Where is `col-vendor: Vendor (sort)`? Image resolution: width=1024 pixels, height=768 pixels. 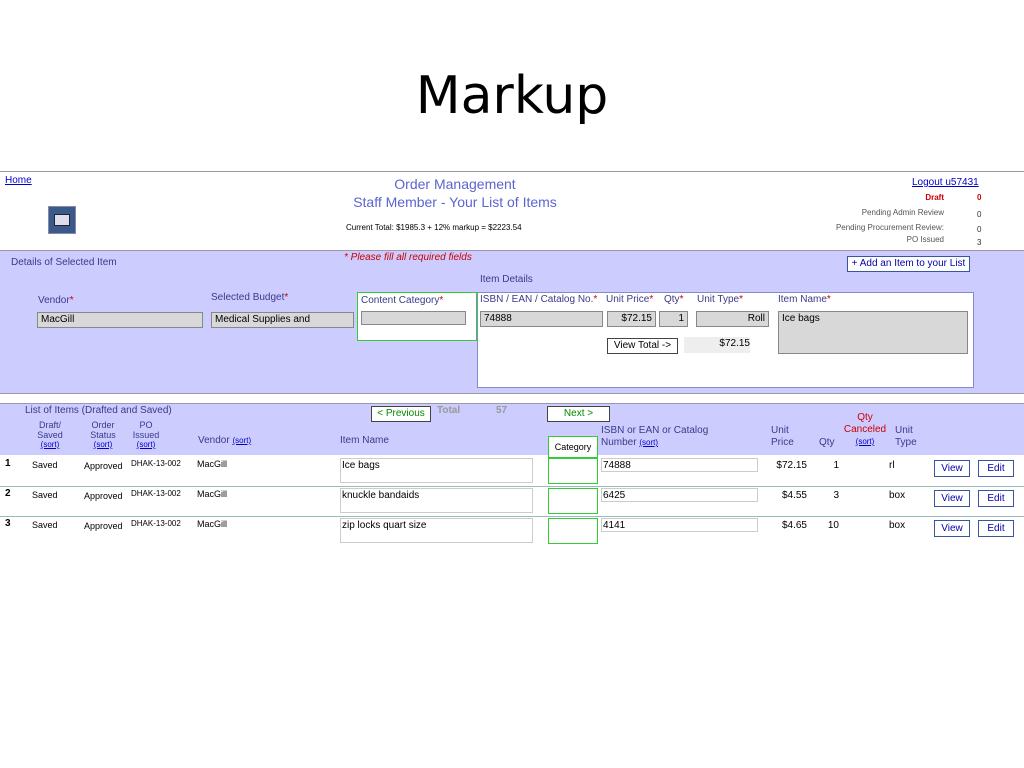 col-vendor: Vendor (sort) is located at coordinates (225, 440).